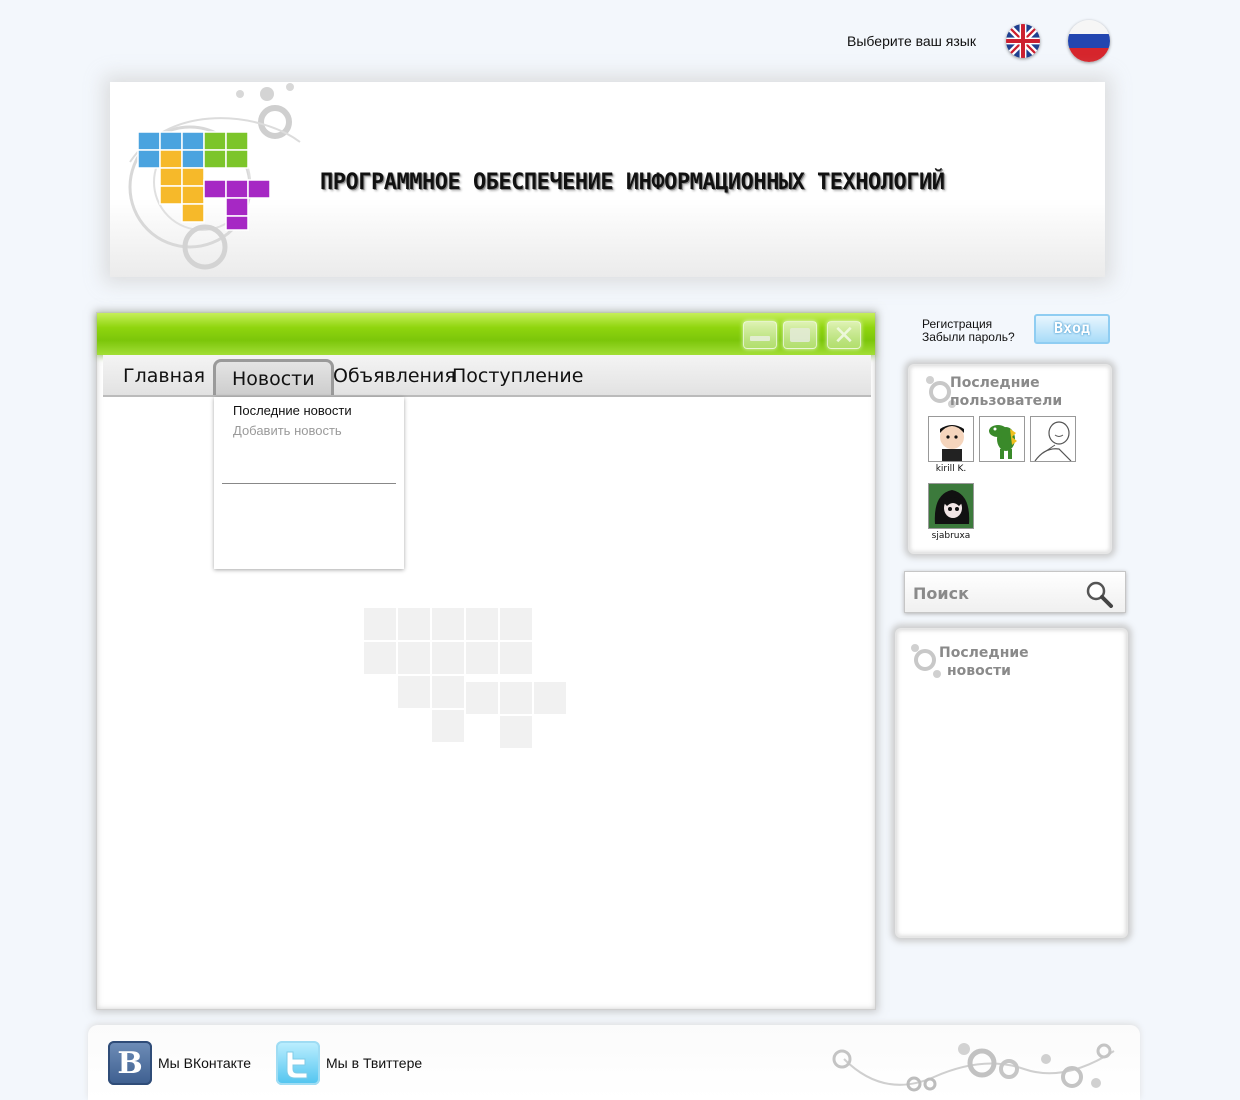  I want to click on news-dropdown-menu: Последние новости Добавить новость, so click(309, 483).